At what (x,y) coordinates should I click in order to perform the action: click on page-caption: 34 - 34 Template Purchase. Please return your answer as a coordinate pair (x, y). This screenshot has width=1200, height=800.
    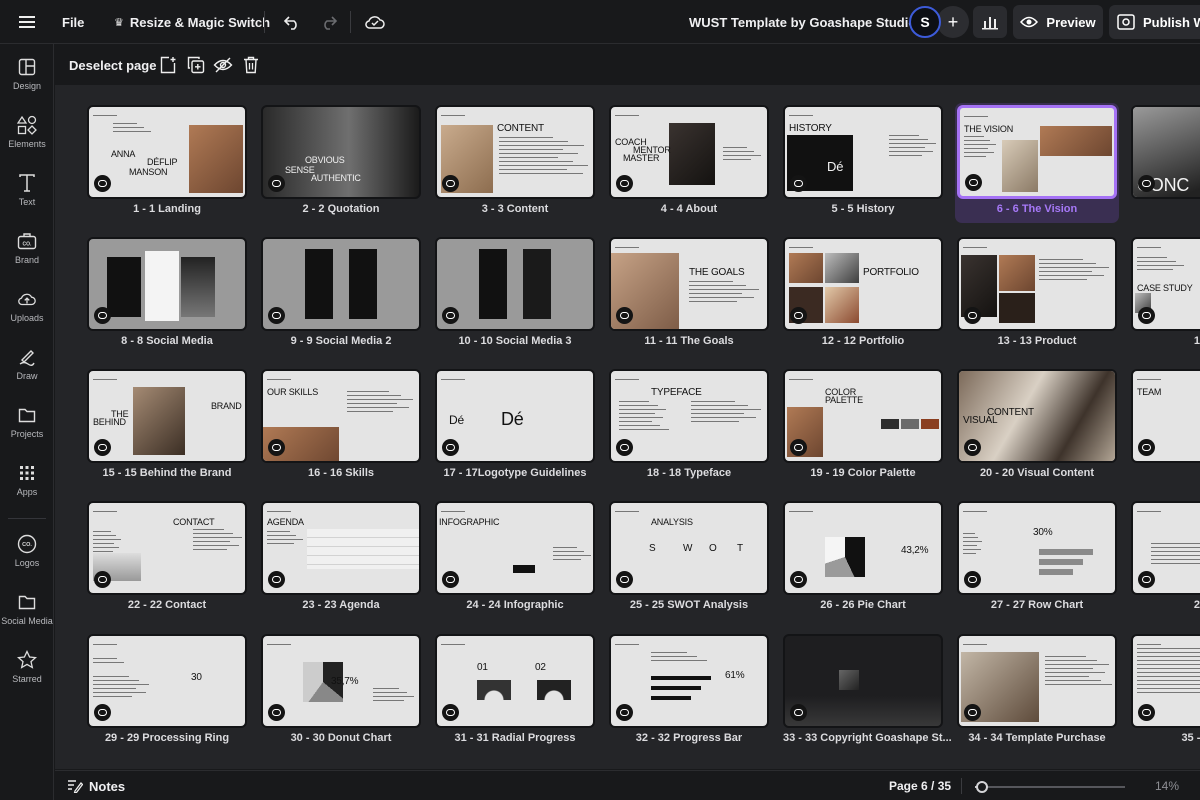
    Looking at the image, I should click on (1037, 738).